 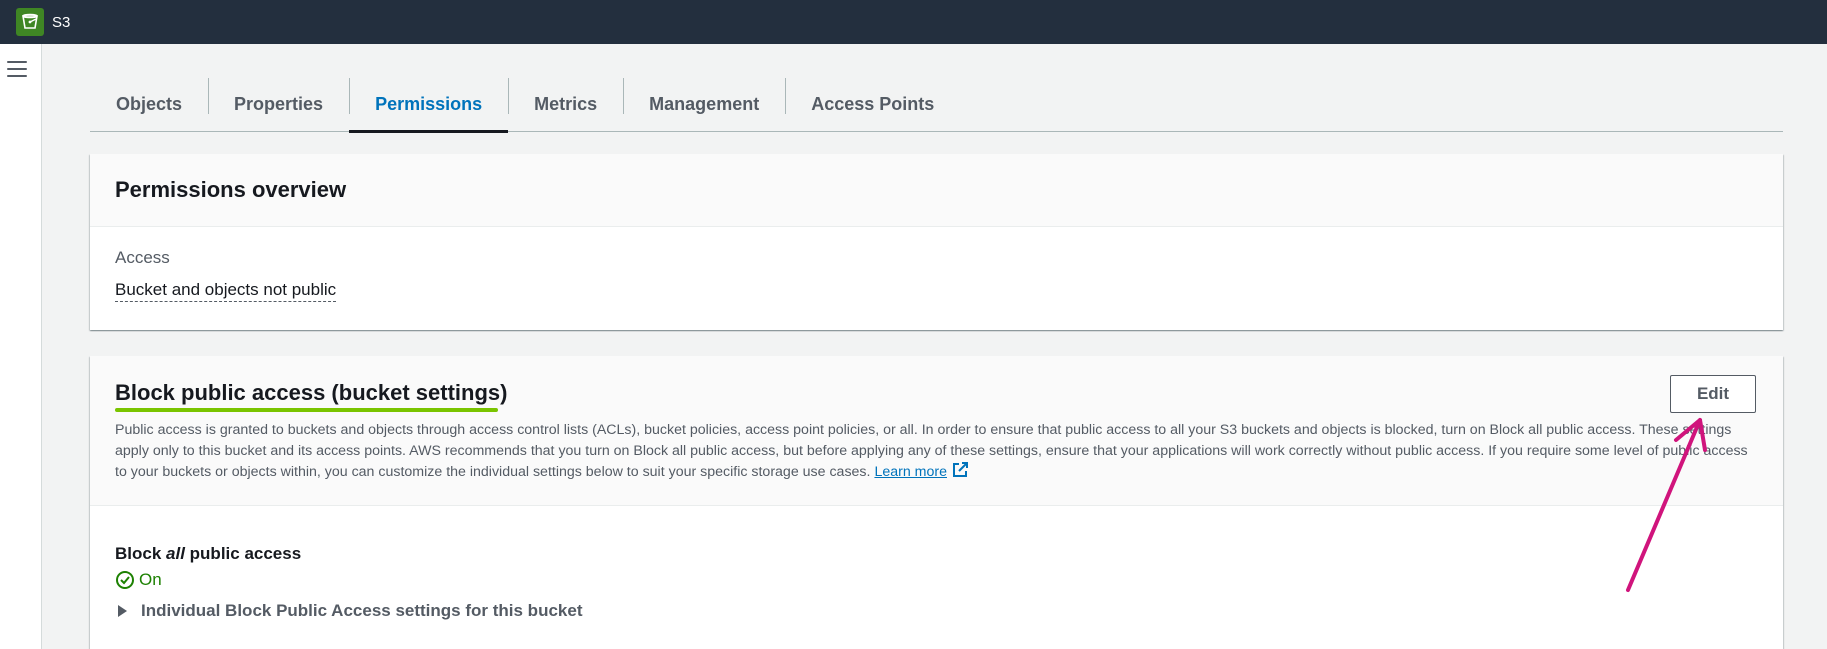 What do you see at coordinates (142, 257) in the screenshot?
I see `access-label: Access` at bounding box center [142, 257].